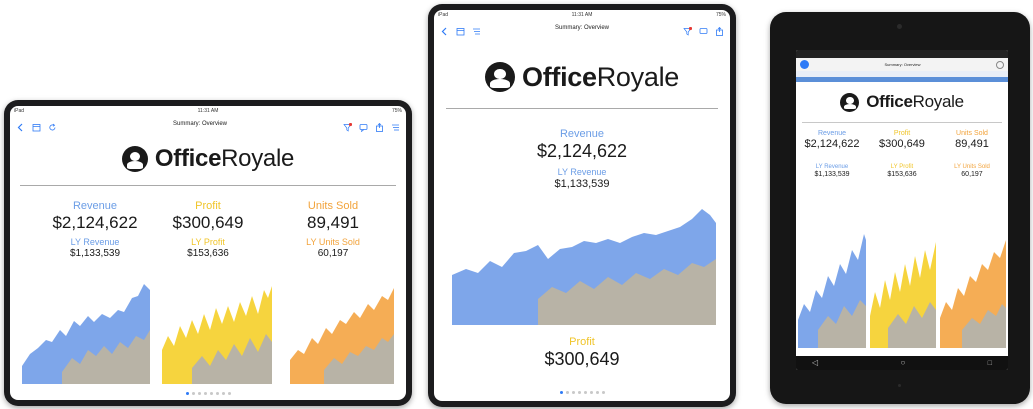 This screenshot has height=409, width=1033. I want to click on android-nav-bar: ◁ ○ □, so click(902, 363).